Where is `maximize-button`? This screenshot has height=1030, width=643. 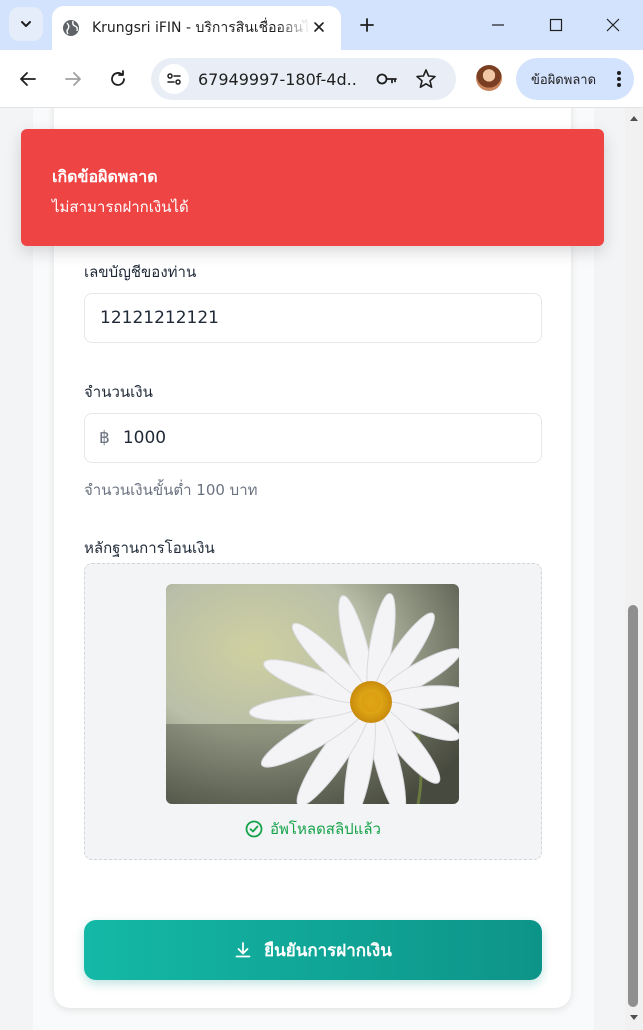 maximize-button is located at coordinates (556, 25).